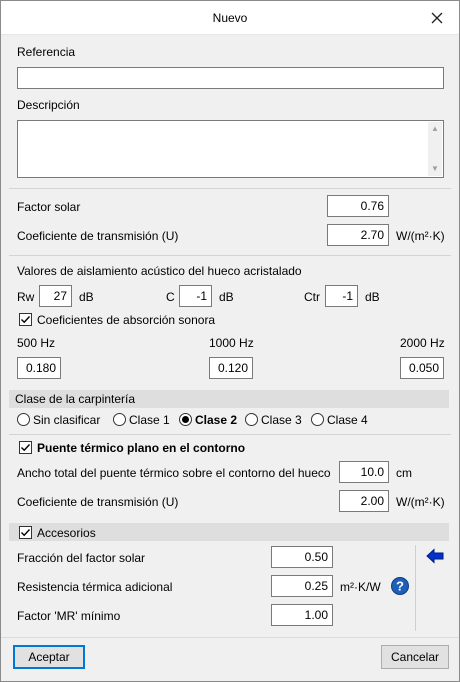 The height and width of the screenshot is (682, 460). What do you see at coordinates (95, 587) in the screenshot?
I see `resistencia-label: Resistencia térmica adicional` at bounding box center [95, 587].